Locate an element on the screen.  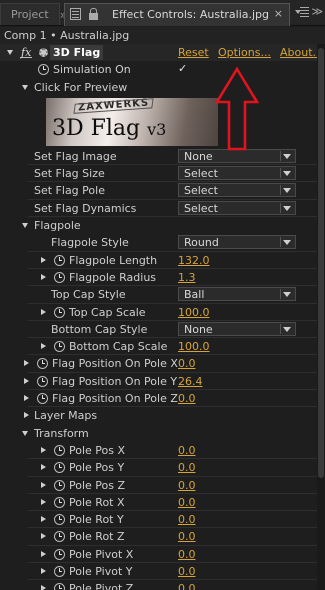
pole-pivot-y-value: 0.0 is located at coordinates (187, 571).